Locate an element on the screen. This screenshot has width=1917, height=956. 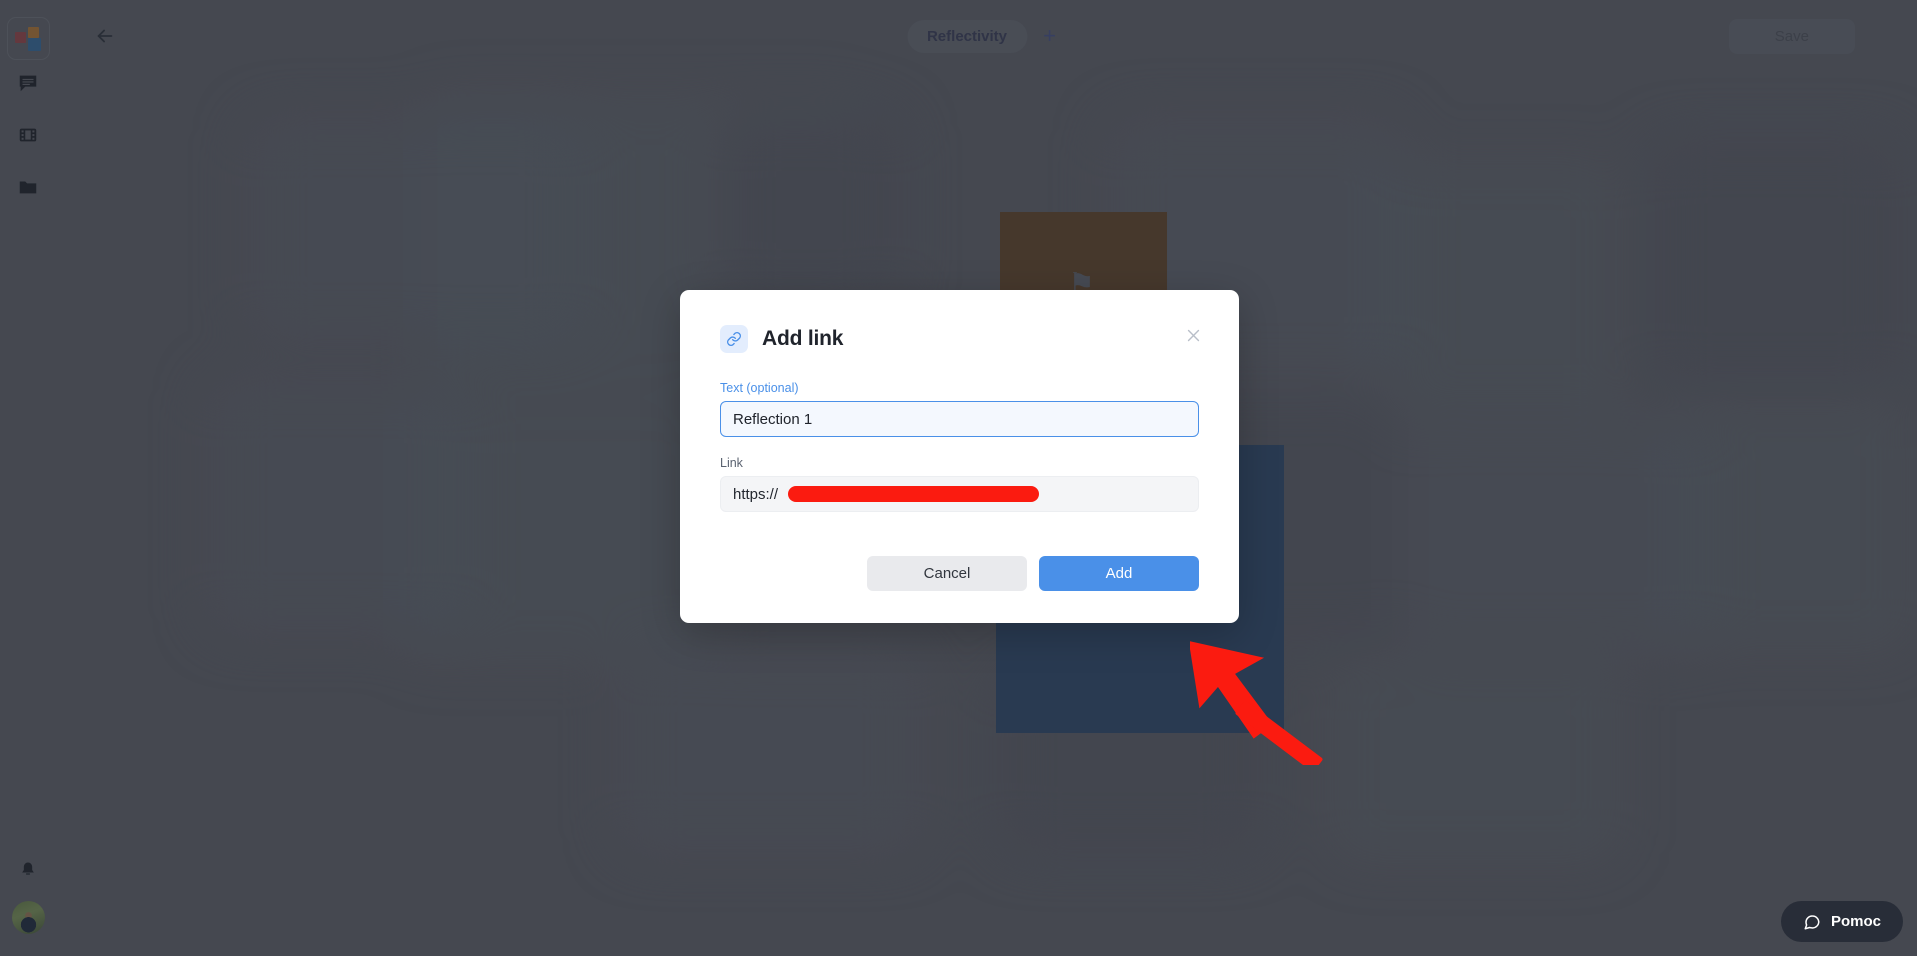
cancel-button: Cancel is located at coordinates (947, 573).